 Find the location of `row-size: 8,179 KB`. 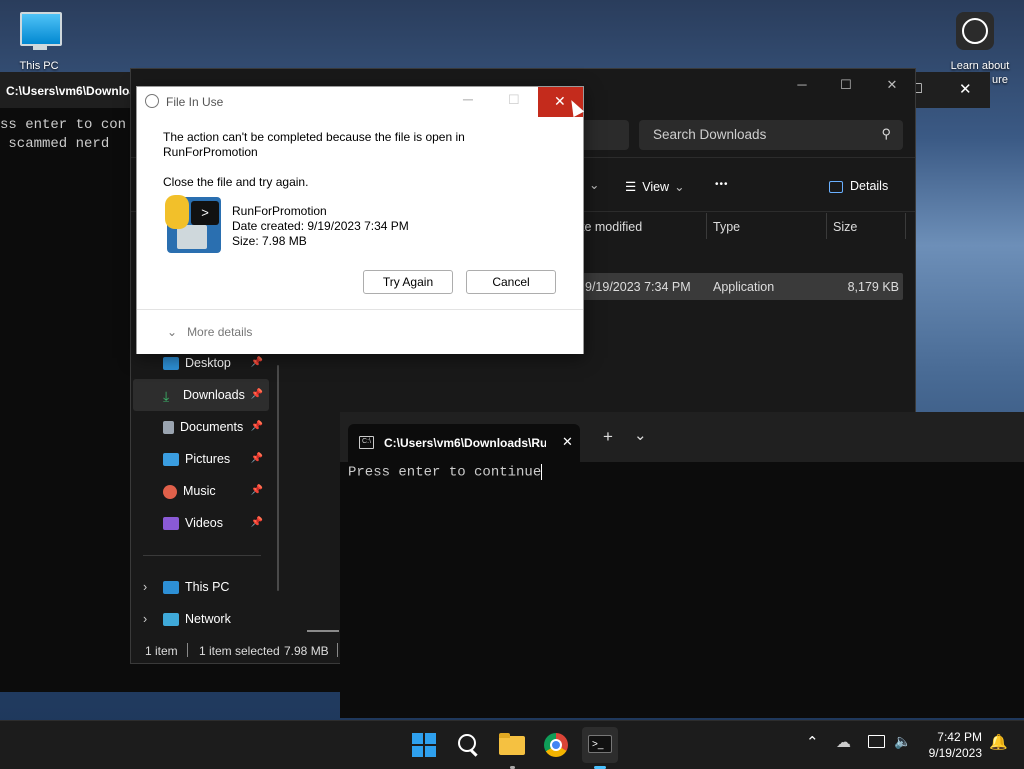

row-size: 8,179 KB is located at coordinates (873, 287).